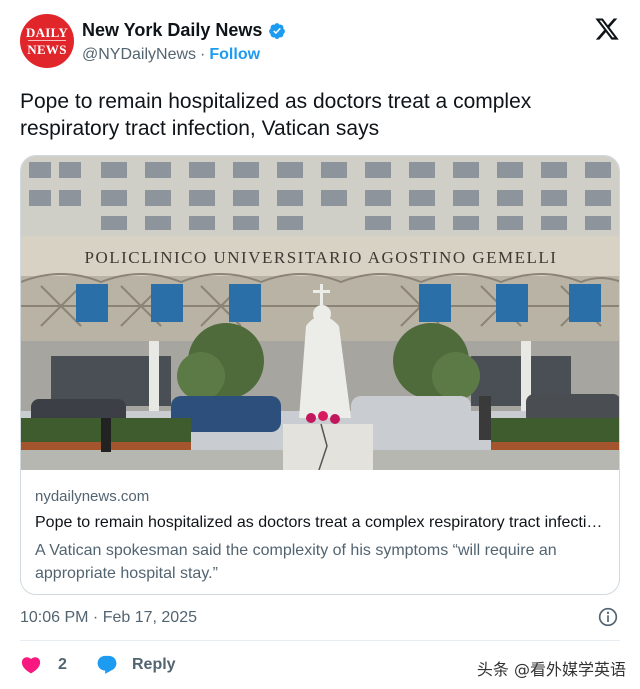  Describe the element at coordinates (551, 669) in the screenshot. I see `watermark: 头条 @看外媒学英语` at that location.